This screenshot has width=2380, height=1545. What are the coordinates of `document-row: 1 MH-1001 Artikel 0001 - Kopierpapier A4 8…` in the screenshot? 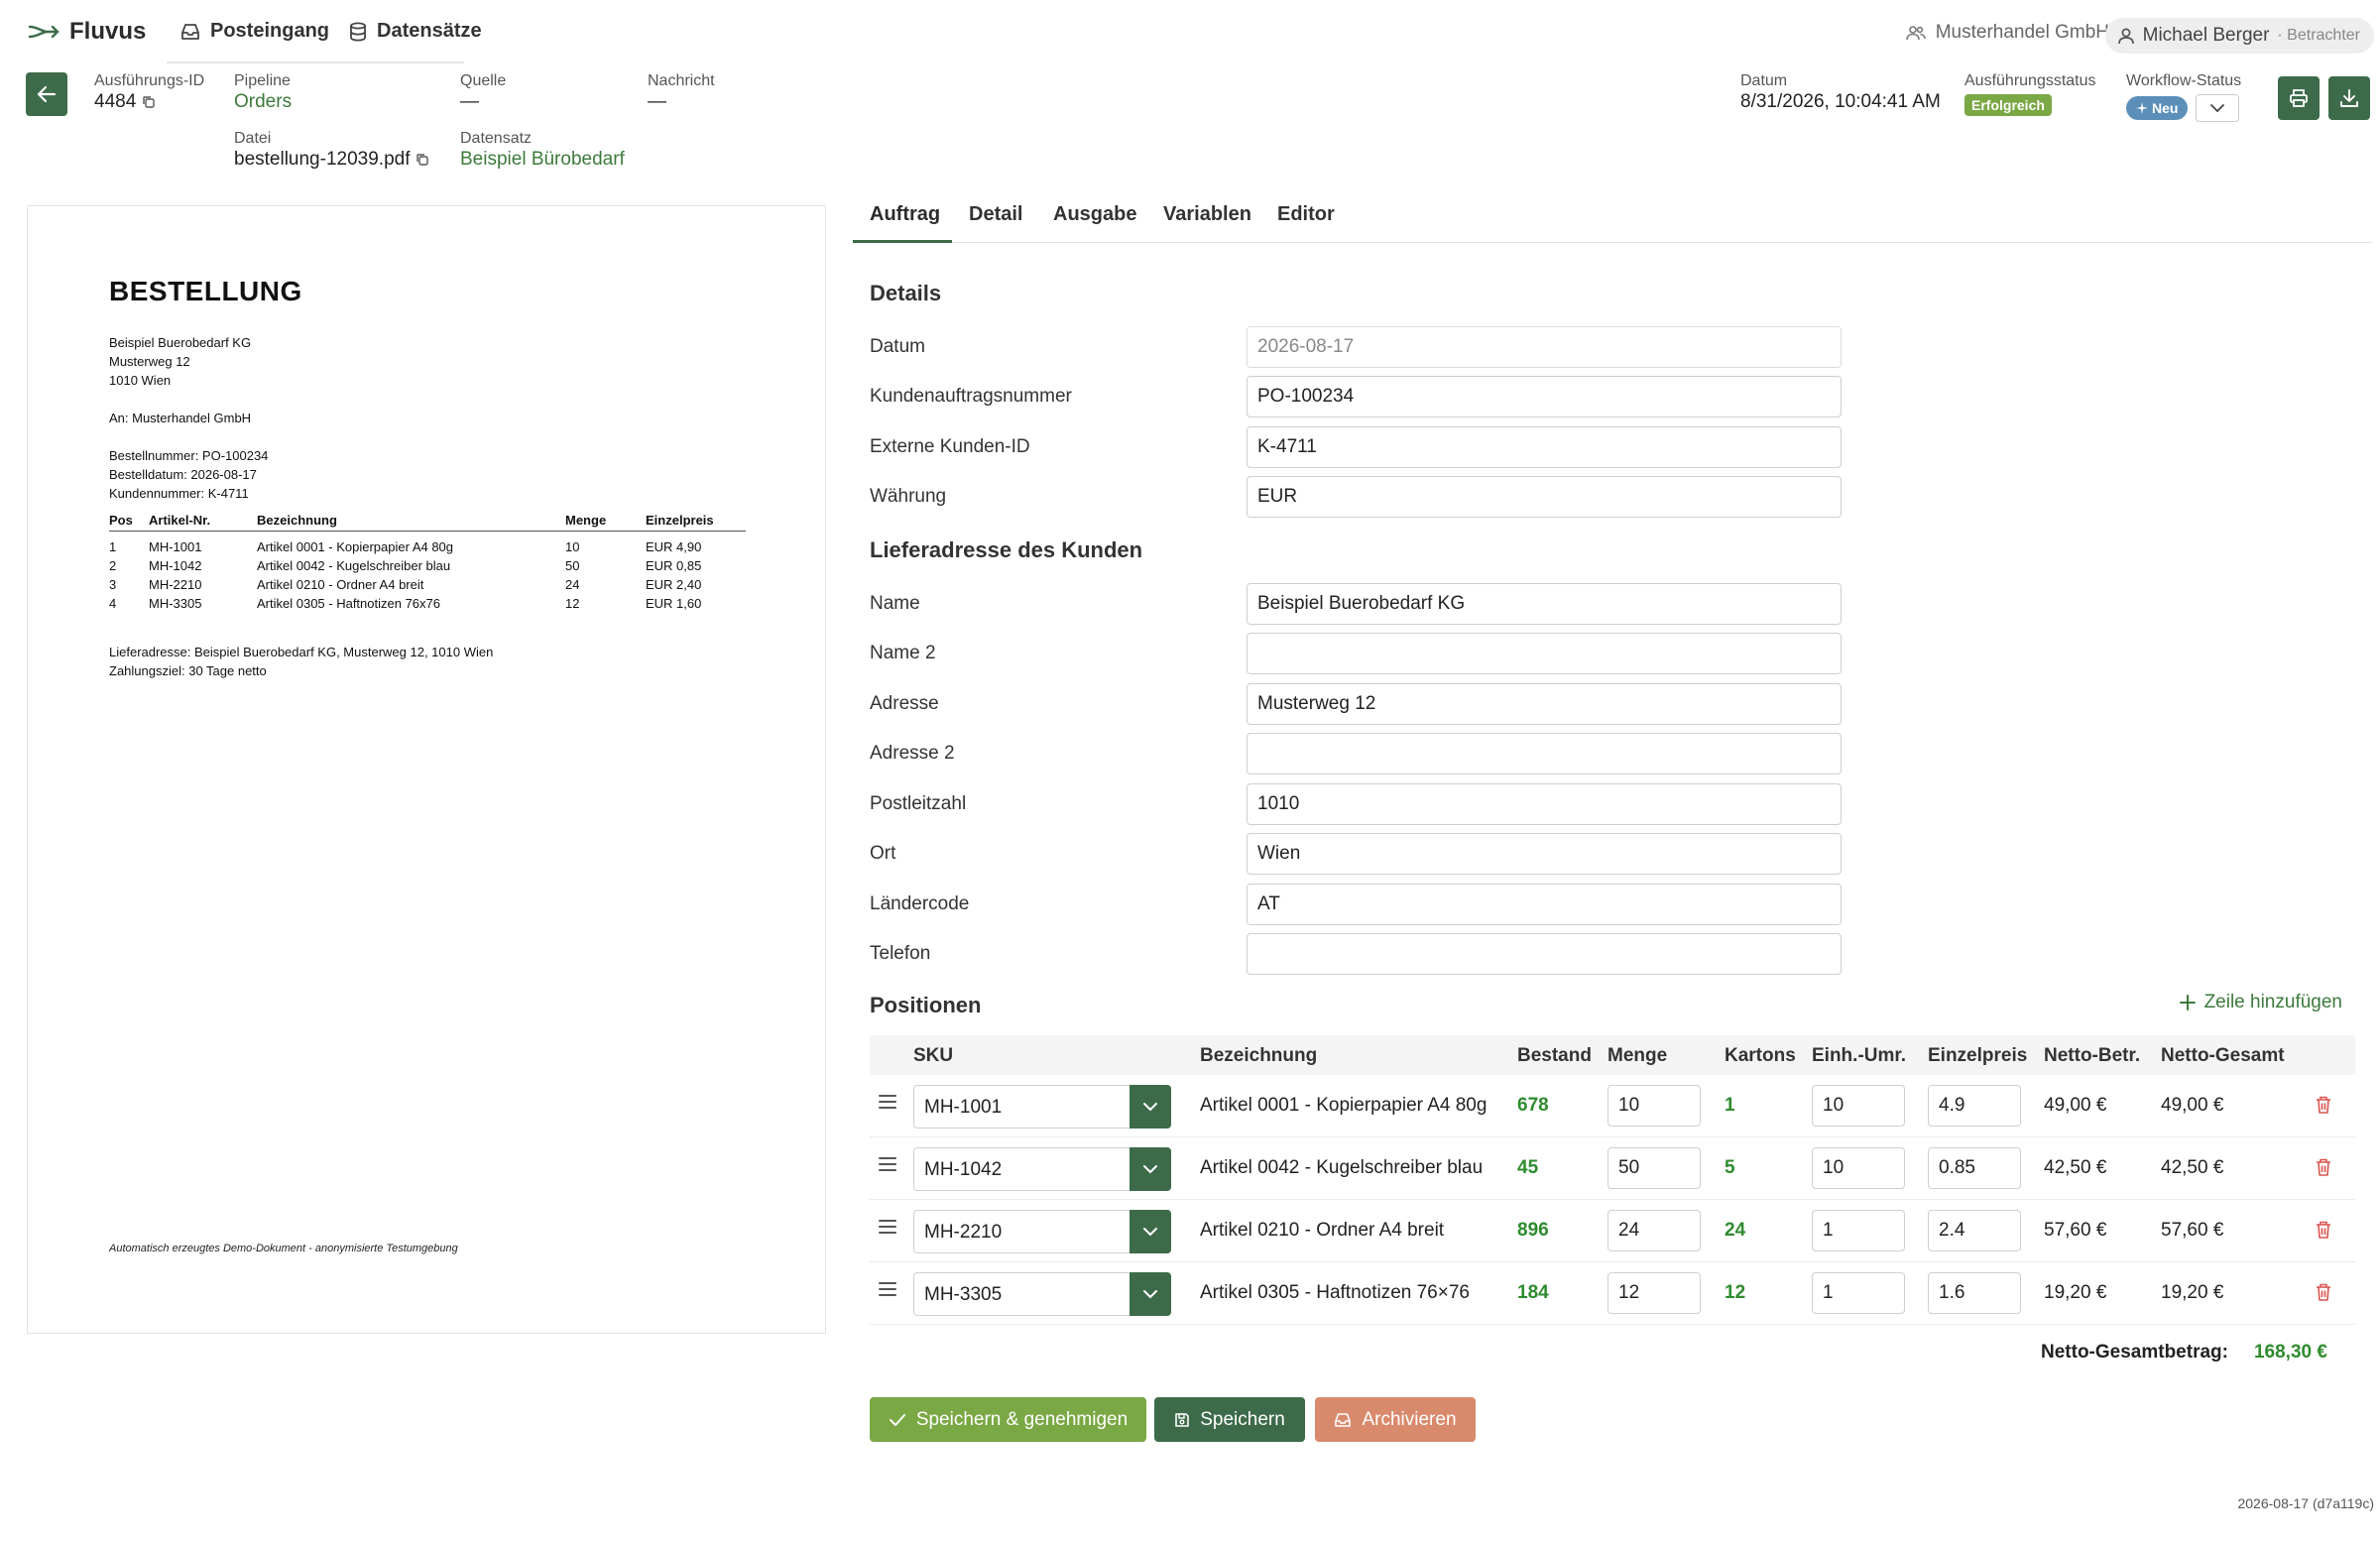 It's located at (405, 546).